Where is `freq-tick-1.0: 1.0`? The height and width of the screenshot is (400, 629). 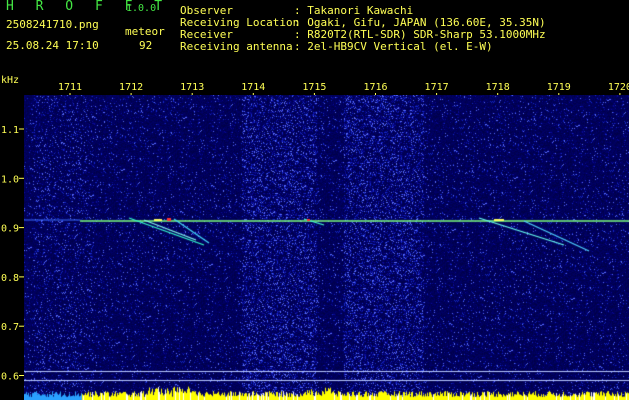 freq-tick-1.0: 1.0 is located at coordinates (10, 179).